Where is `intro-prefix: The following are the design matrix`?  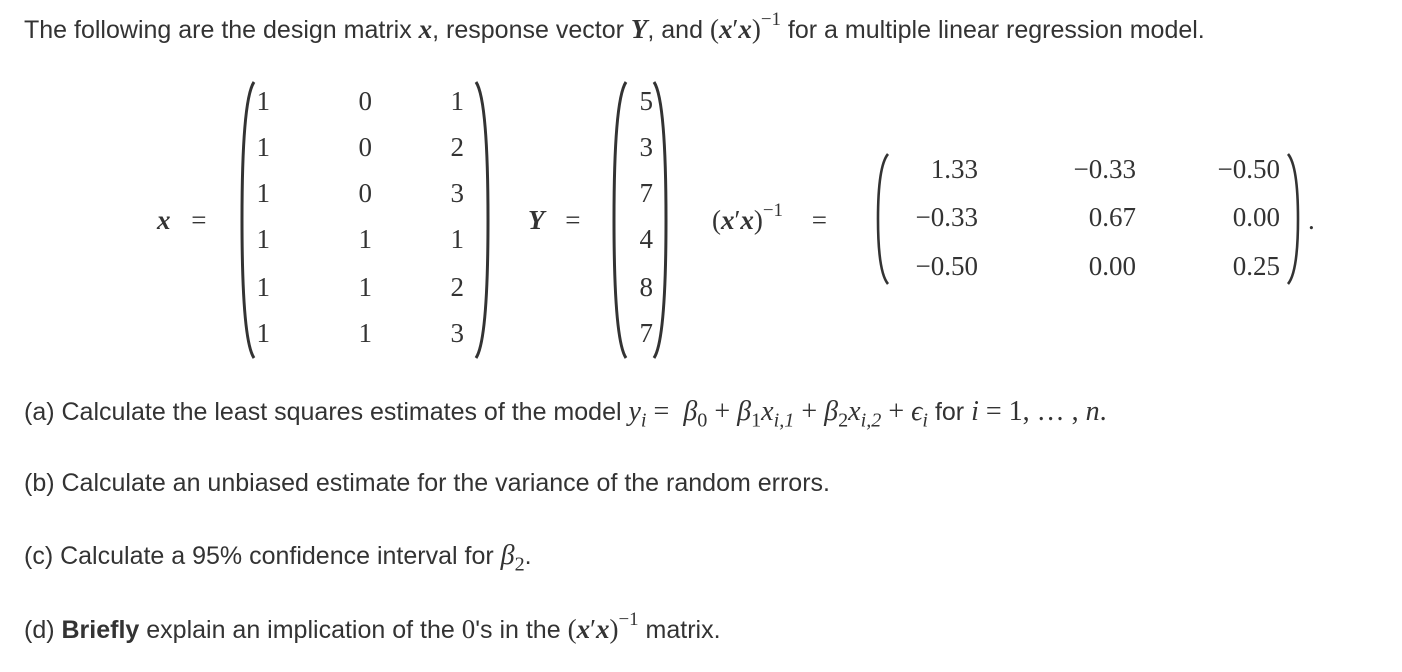 intro-prefix: The following are the design matrix is located at coordinates (221, 30).